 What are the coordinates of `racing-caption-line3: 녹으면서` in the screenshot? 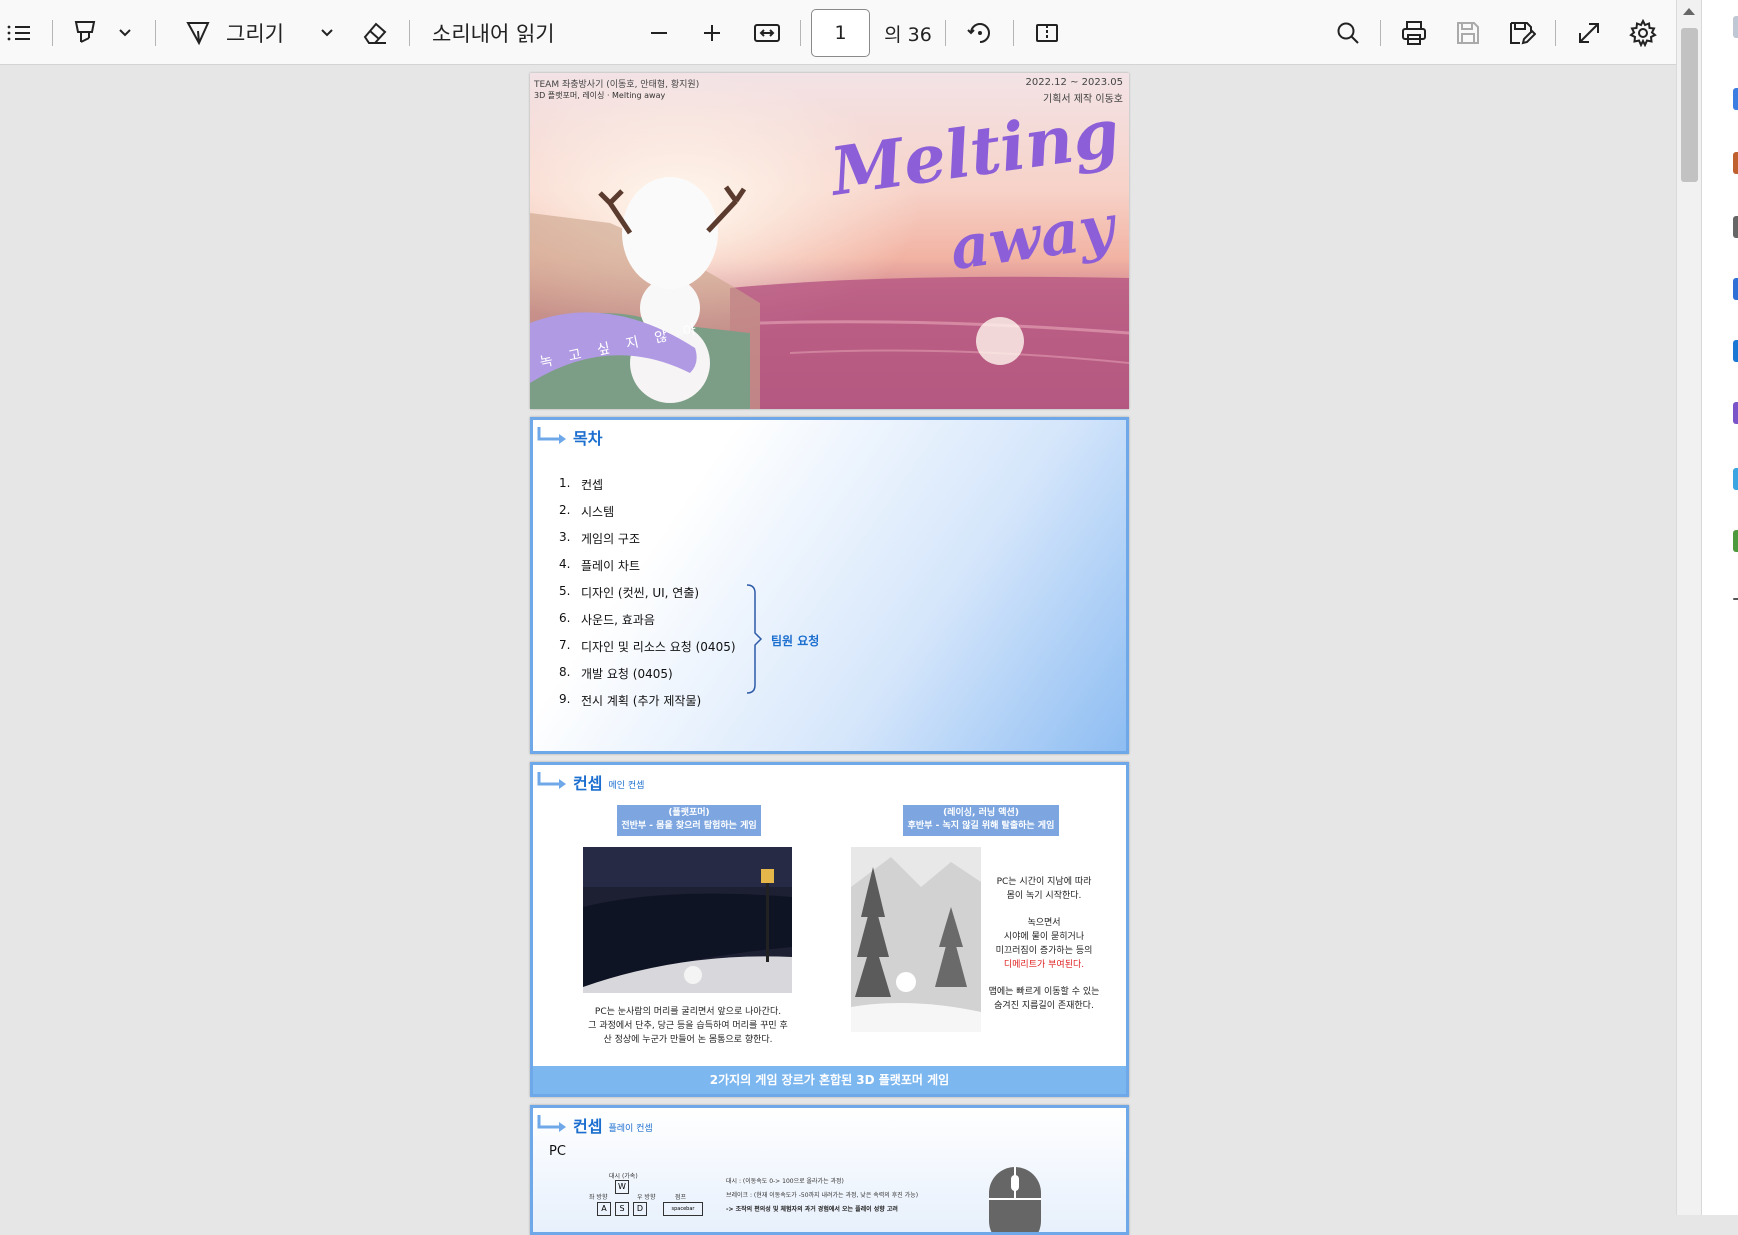 It's located at (1044, 923).